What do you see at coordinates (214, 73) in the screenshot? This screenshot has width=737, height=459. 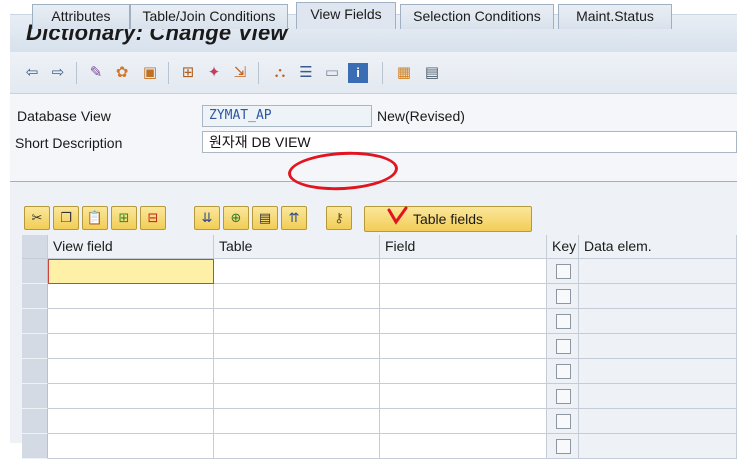 I see `magic-wand-icon: ✦` at bounding box center [214, 73].